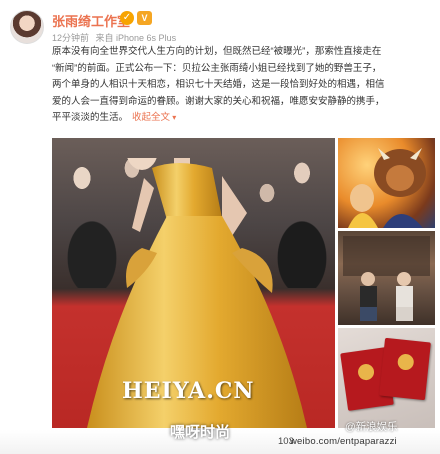 This screenshot has width=440, height=454. Describe the element at coordinates (242, 118) in the screenshot. I see `post-text-last-line: 平平淡淡的生活。 收起全文` at that location.